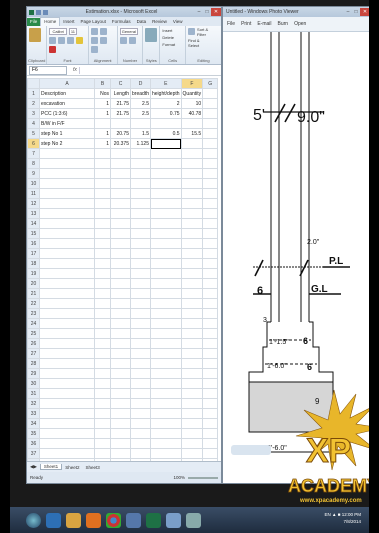 The height and width of the screenshot is (533, 379). I want to click on row-header: 2, so click(33, 103).